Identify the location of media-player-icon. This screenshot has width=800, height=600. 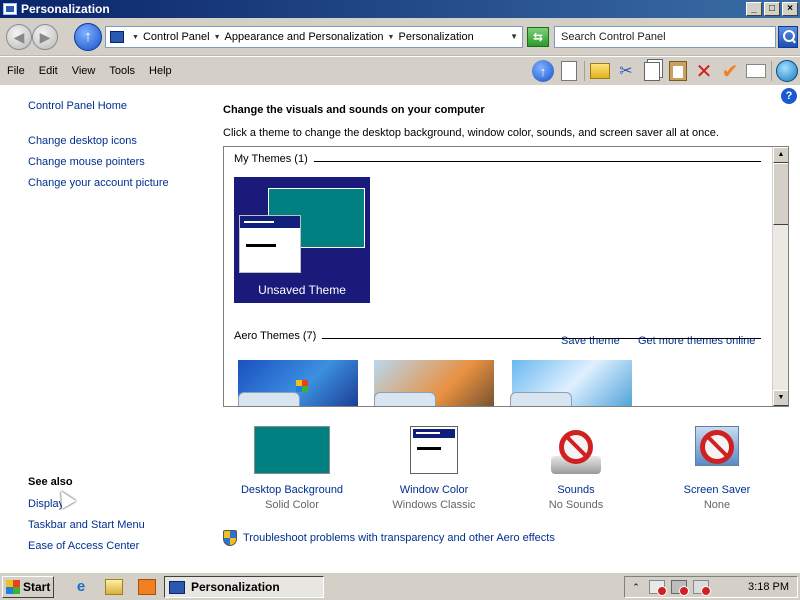
(147, 587).